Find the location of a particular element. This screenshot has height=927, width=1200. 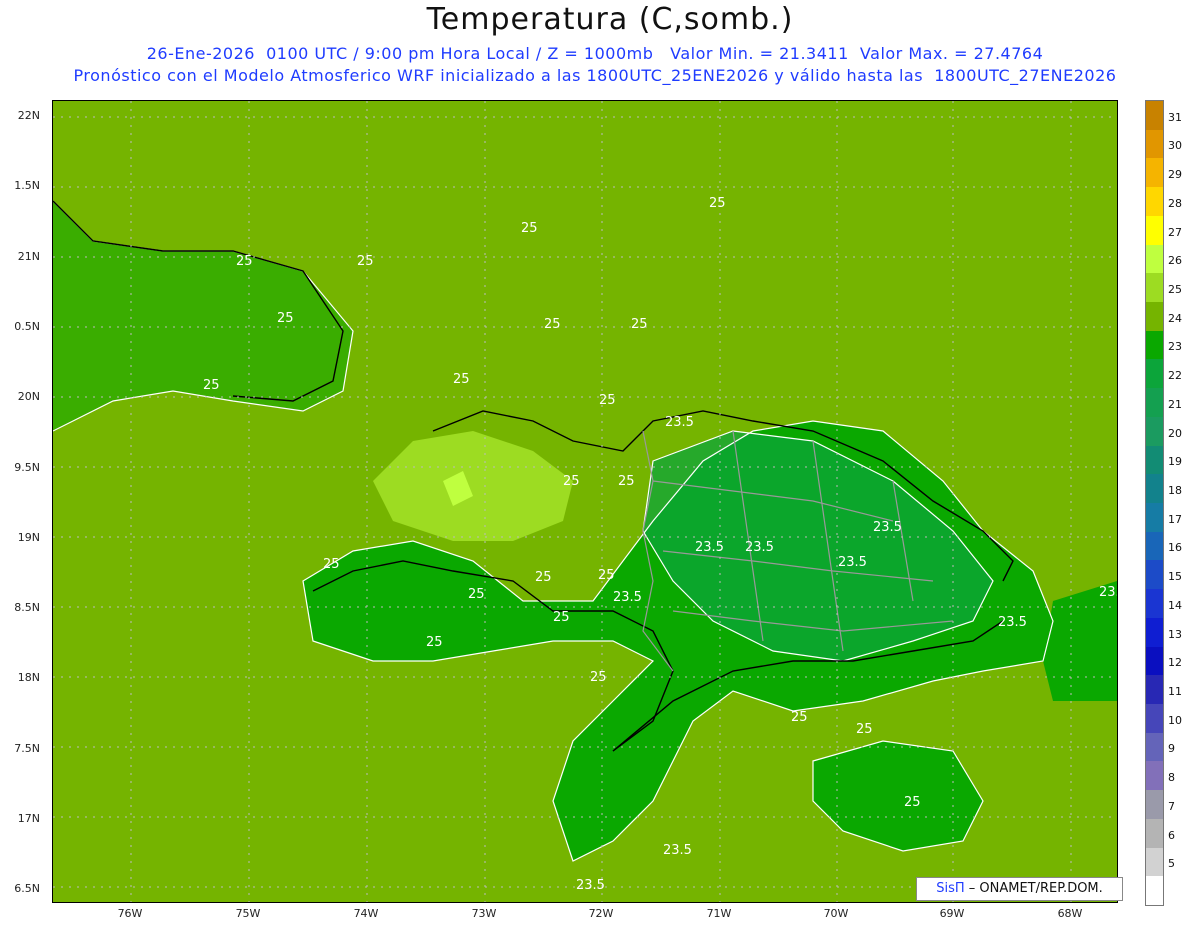

legend-value: 11 is located at coordinates (1175, 691).